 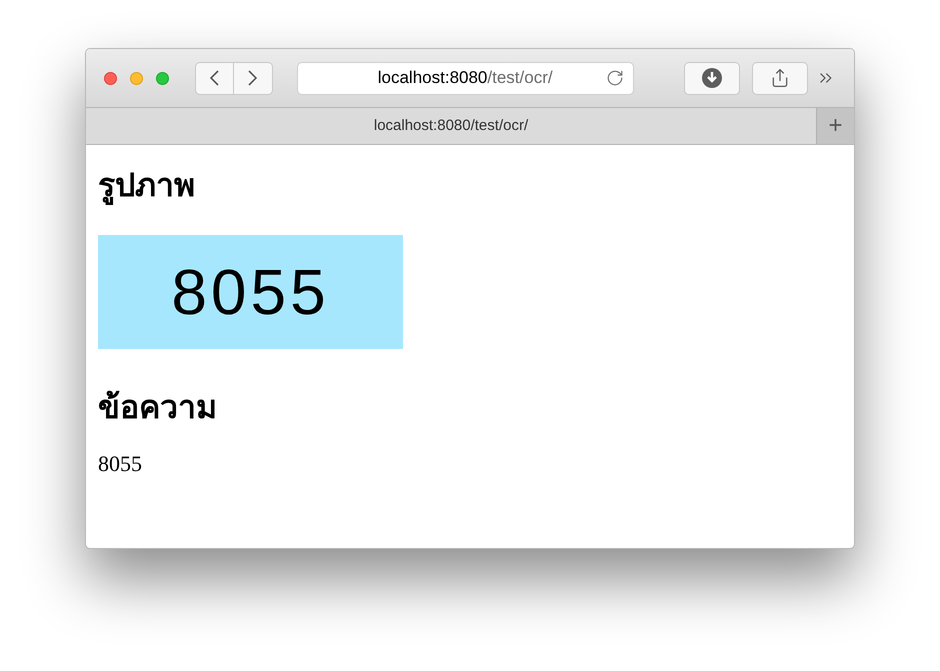 I want to click on share-icon, so click(x=780, y=78).